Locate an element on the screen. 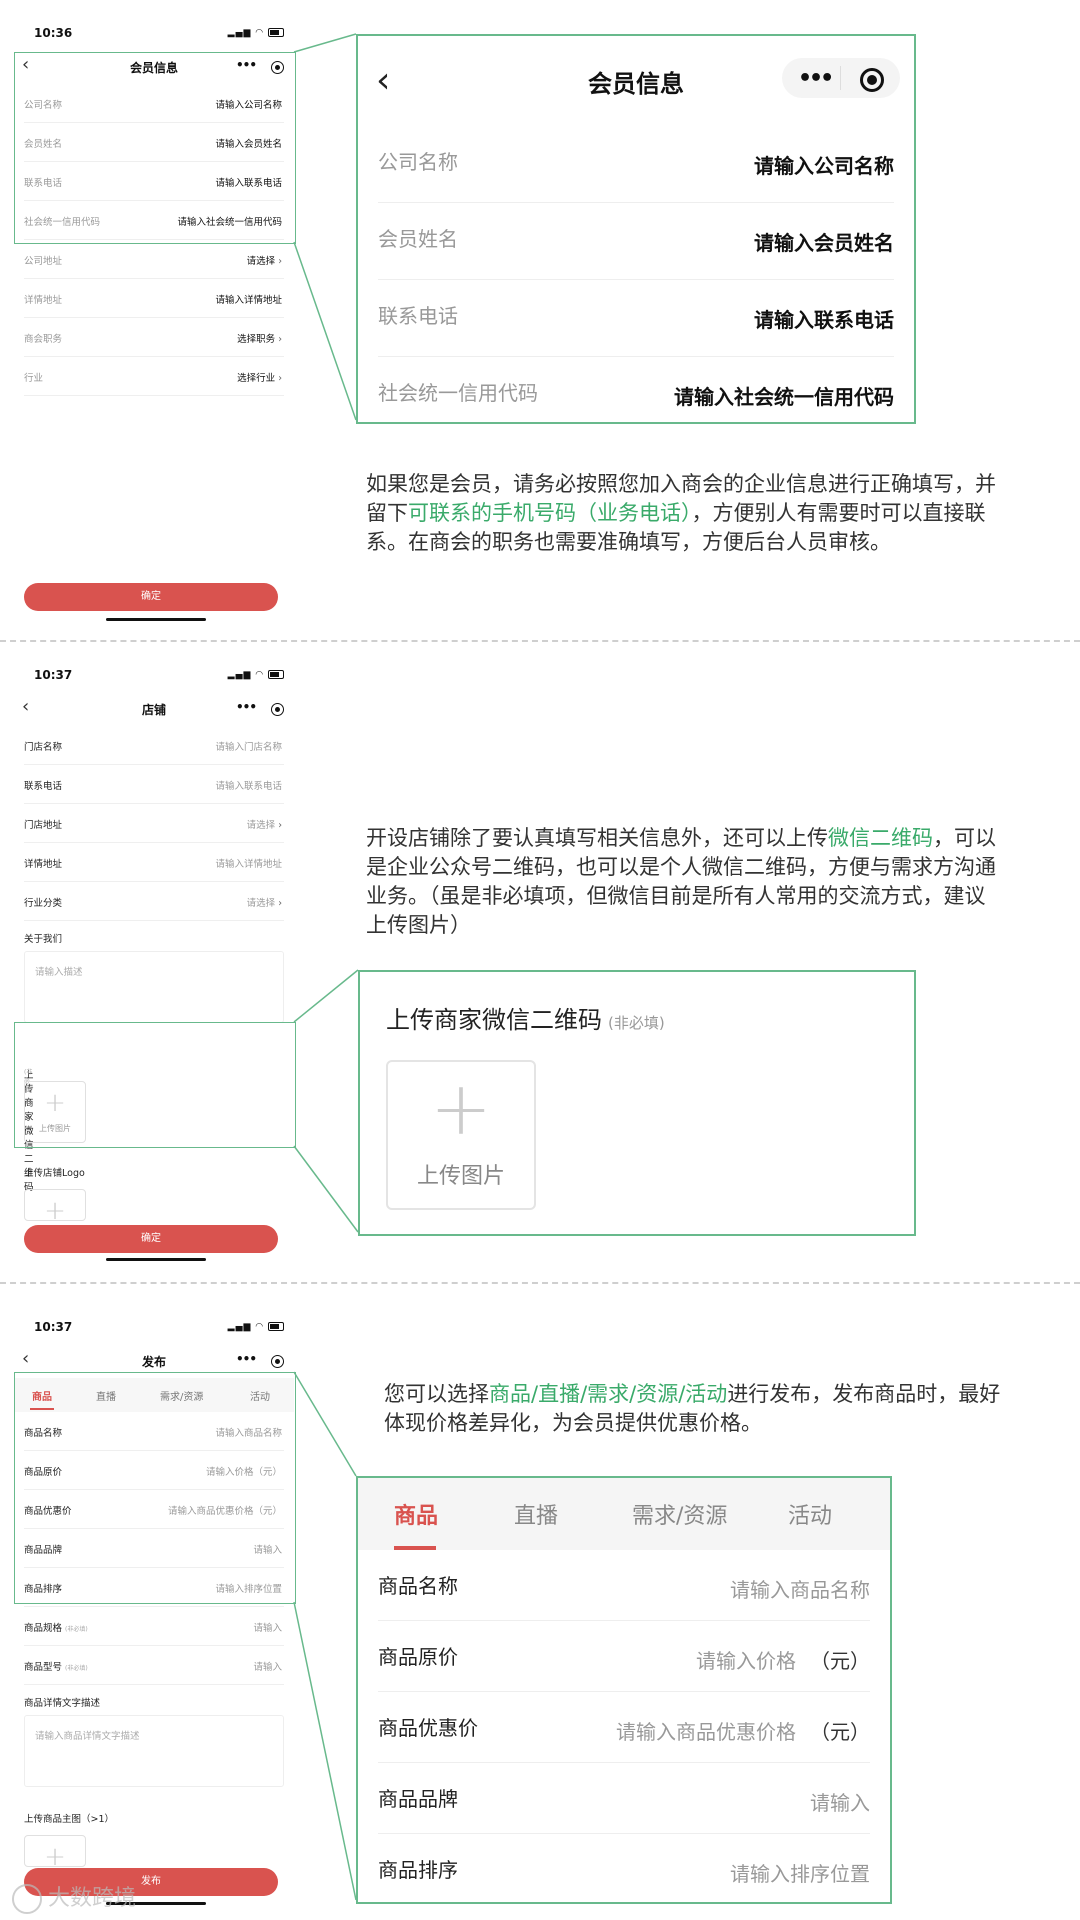 The image size is (1080, 1920). form-row-brand: 商品品牌 请输入 is located at coordinates (154, 1548).